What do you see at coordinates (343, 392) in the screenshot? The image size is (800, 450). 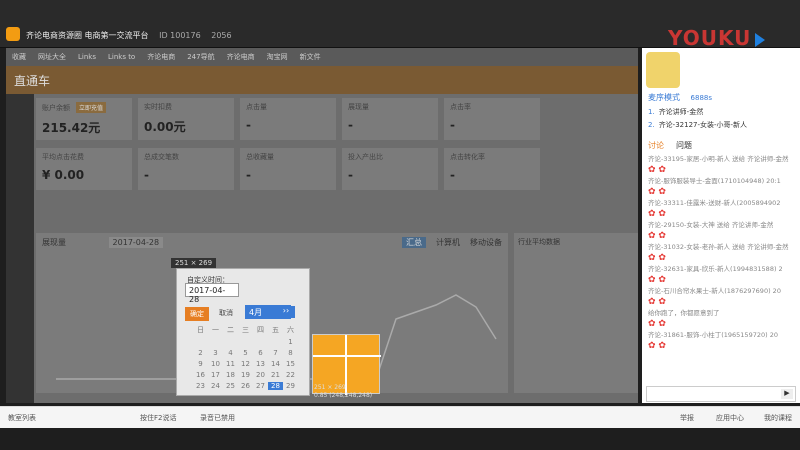 I see `picker-info: 251 × 269 0.85 (248,248,248)` at bounding box center [343, 392].